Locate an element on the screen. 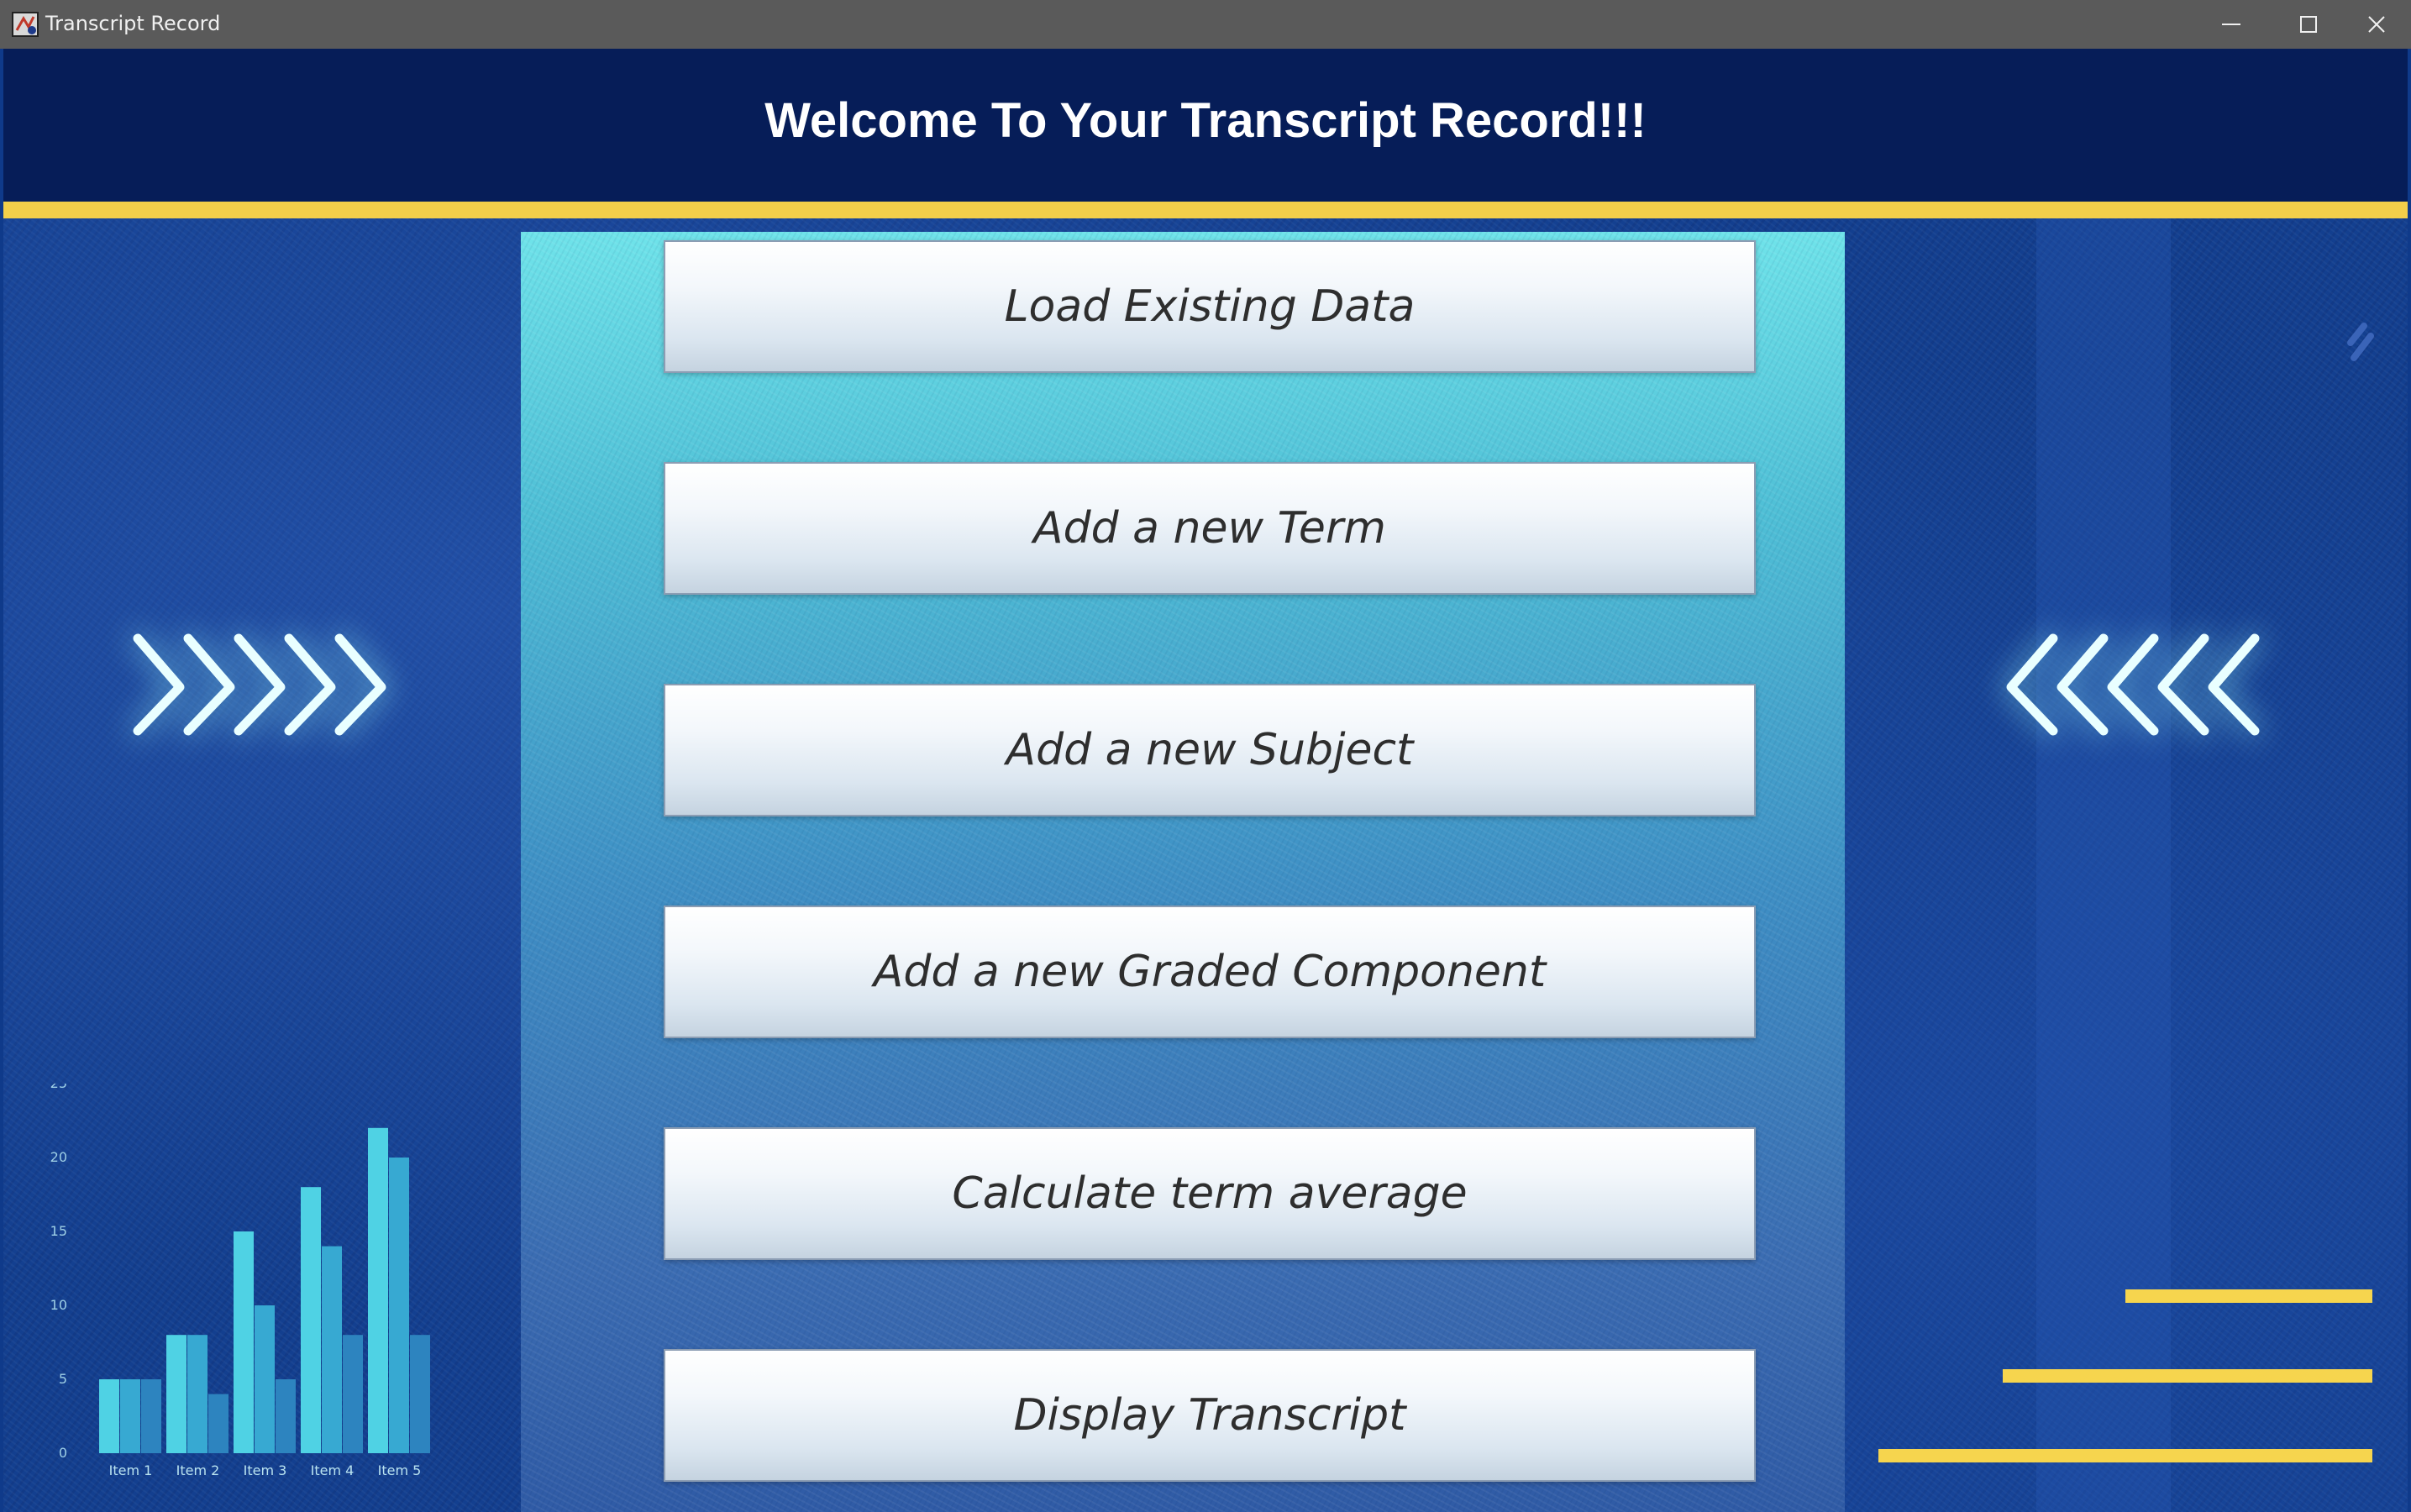  x-tick-label: Item 3 is located at coordinates (265, 1470).